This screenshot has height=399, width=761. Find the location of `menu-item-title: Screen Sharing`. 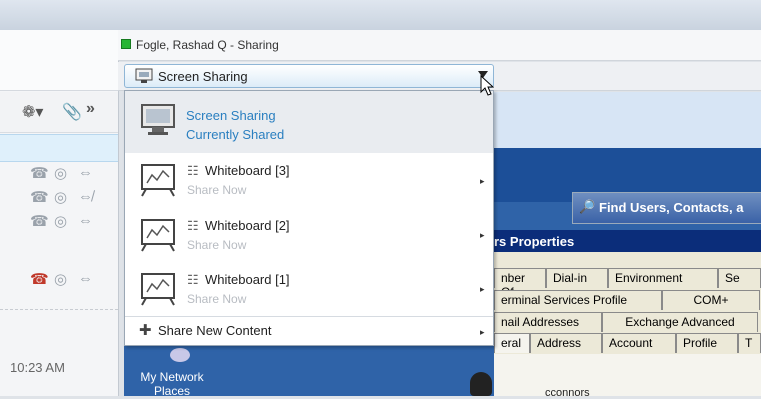

menu-item-title: Screen Sharing is located at coordinates (231, 115).